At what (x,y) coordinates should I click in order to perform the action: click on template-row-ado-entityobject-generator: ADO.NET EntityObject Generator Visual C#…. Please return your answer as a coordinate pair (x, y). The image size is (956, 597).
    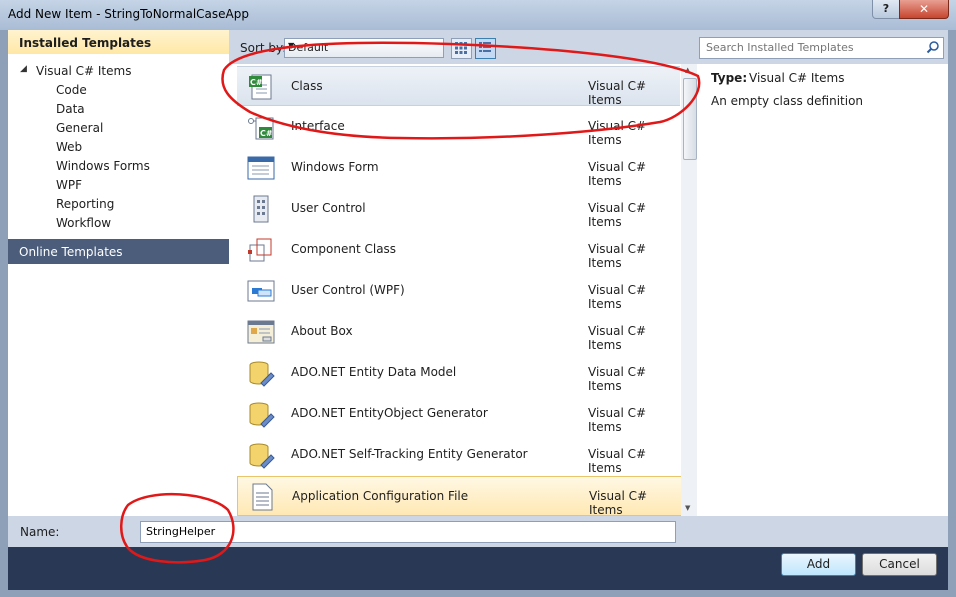
    Looking at the image, I should click on (458, 414).